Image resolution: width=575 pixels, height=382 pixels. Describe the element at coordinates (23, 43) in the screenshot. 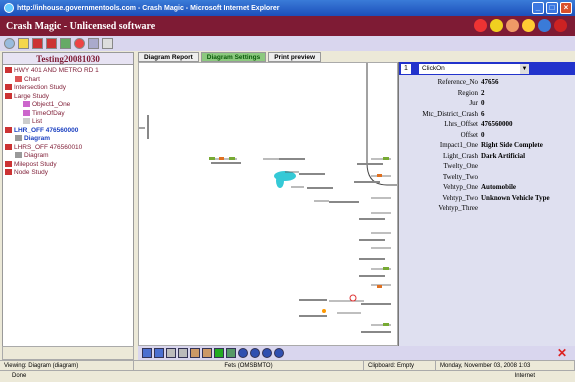

I see `new-study-icon` at that location.